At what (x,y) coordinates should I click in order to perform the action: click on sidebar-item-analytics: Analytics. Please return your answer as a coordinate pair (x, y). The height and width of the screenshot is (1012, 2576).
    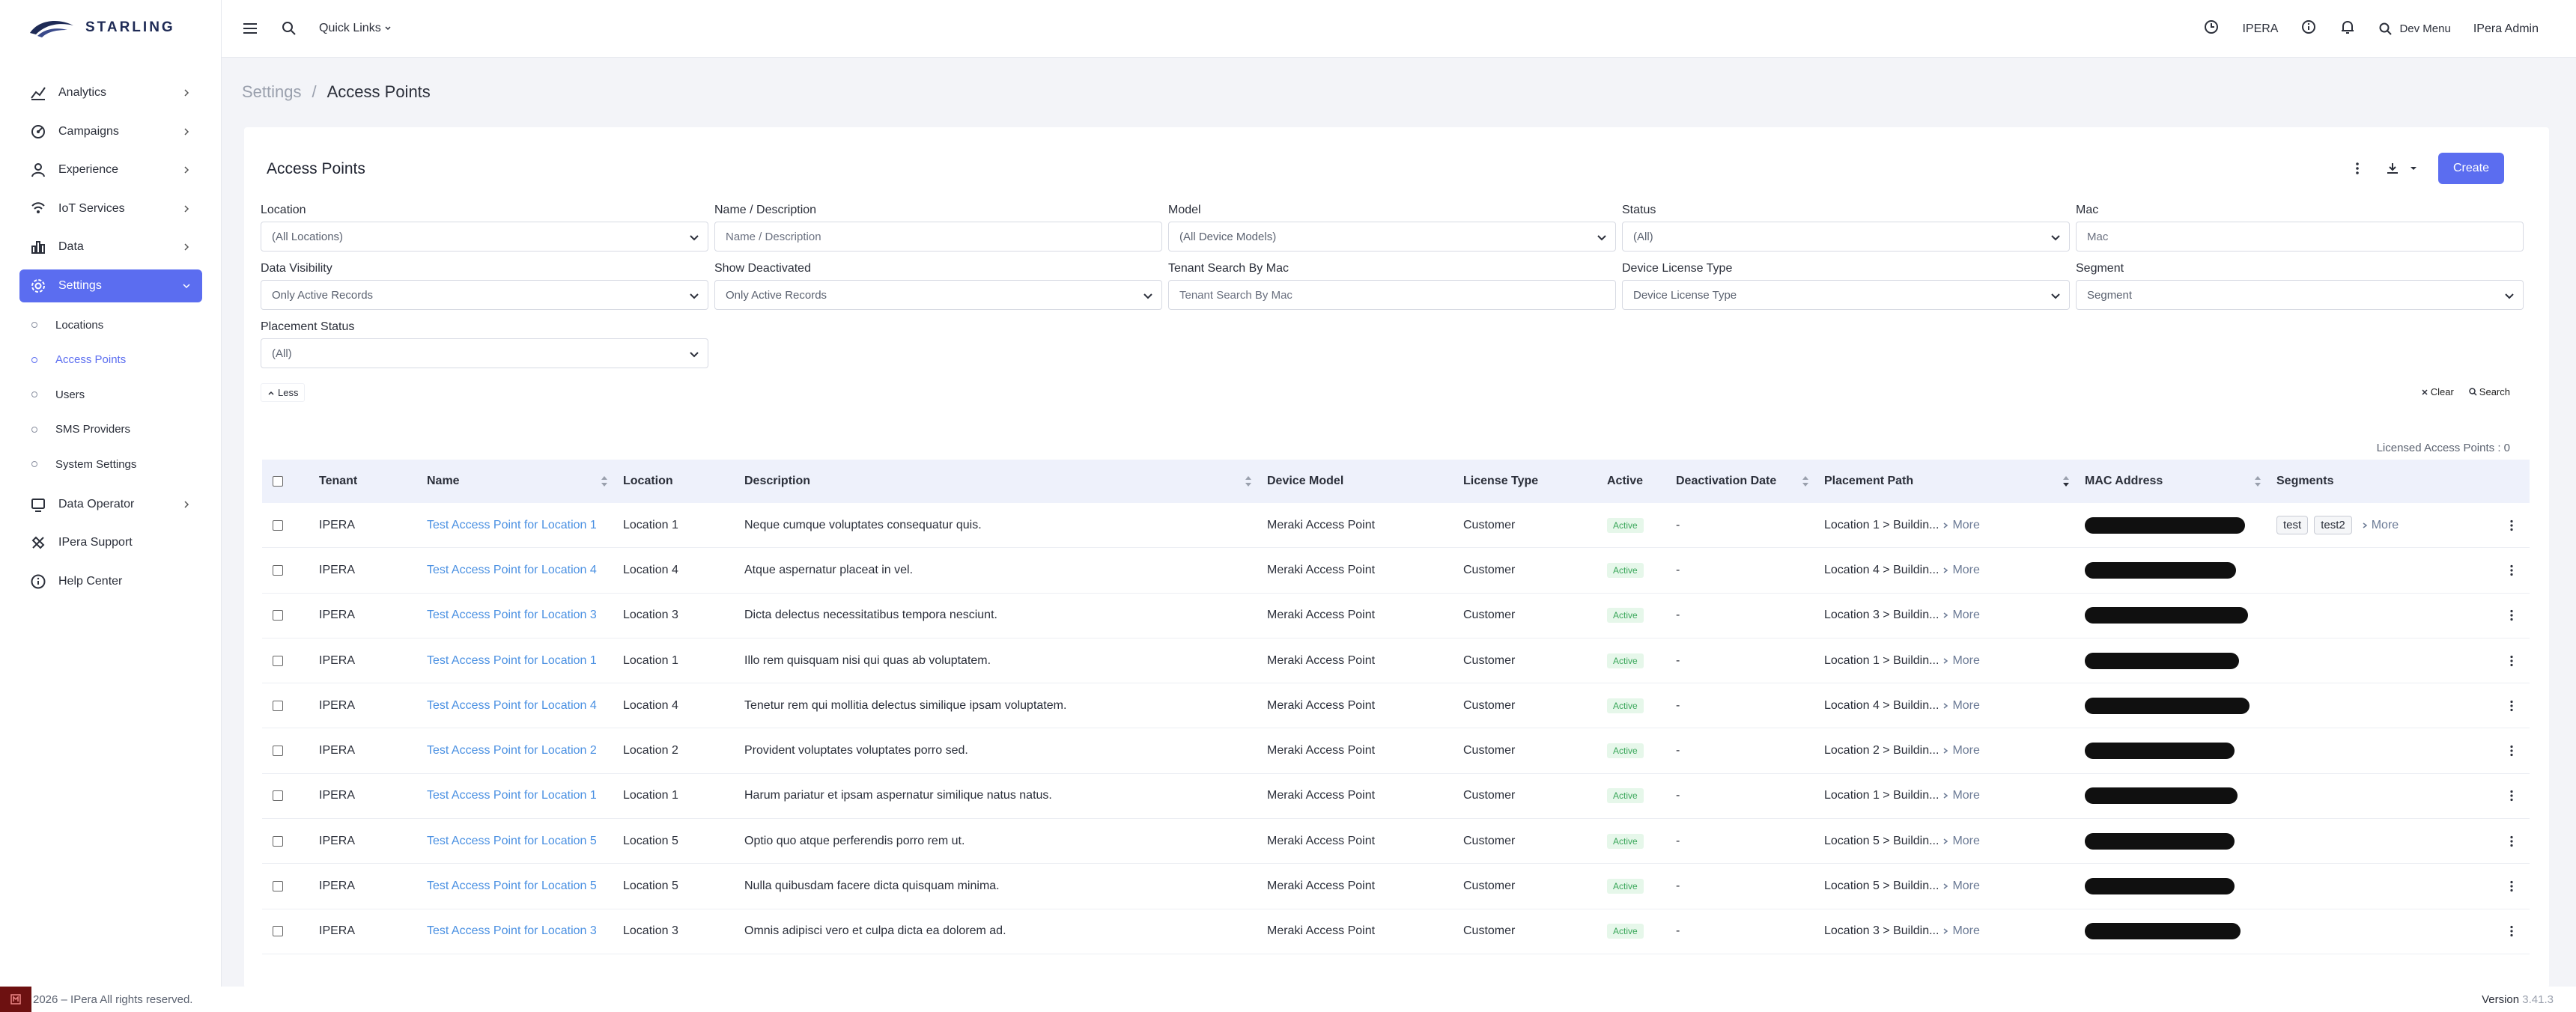
    Looking at the image, I should click on (110, 93).